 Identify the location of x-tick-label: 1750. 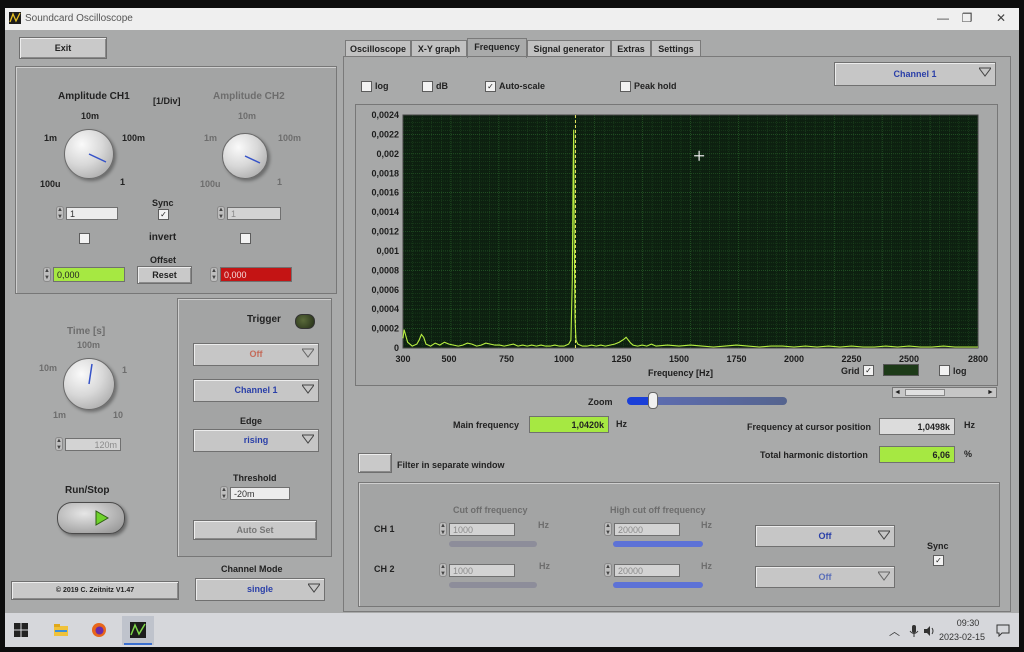
(736, 359).